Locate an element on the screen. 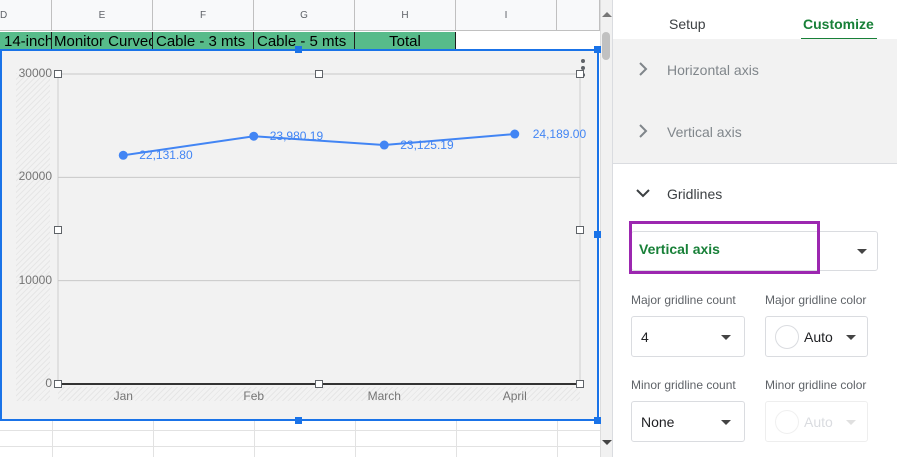  column-header-e: E is located at coordinates (102, 15).